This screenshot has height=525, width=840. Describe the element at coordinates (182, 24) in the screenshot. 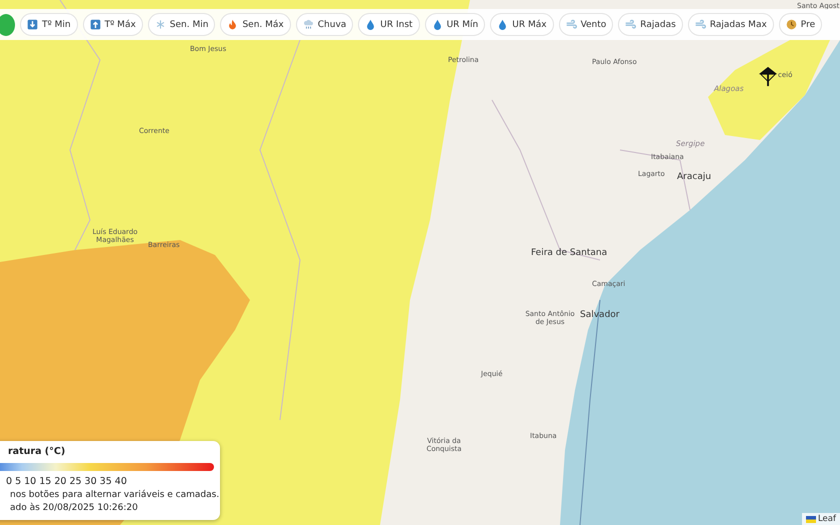

I see `variable-button: Sen. Min` at that location.